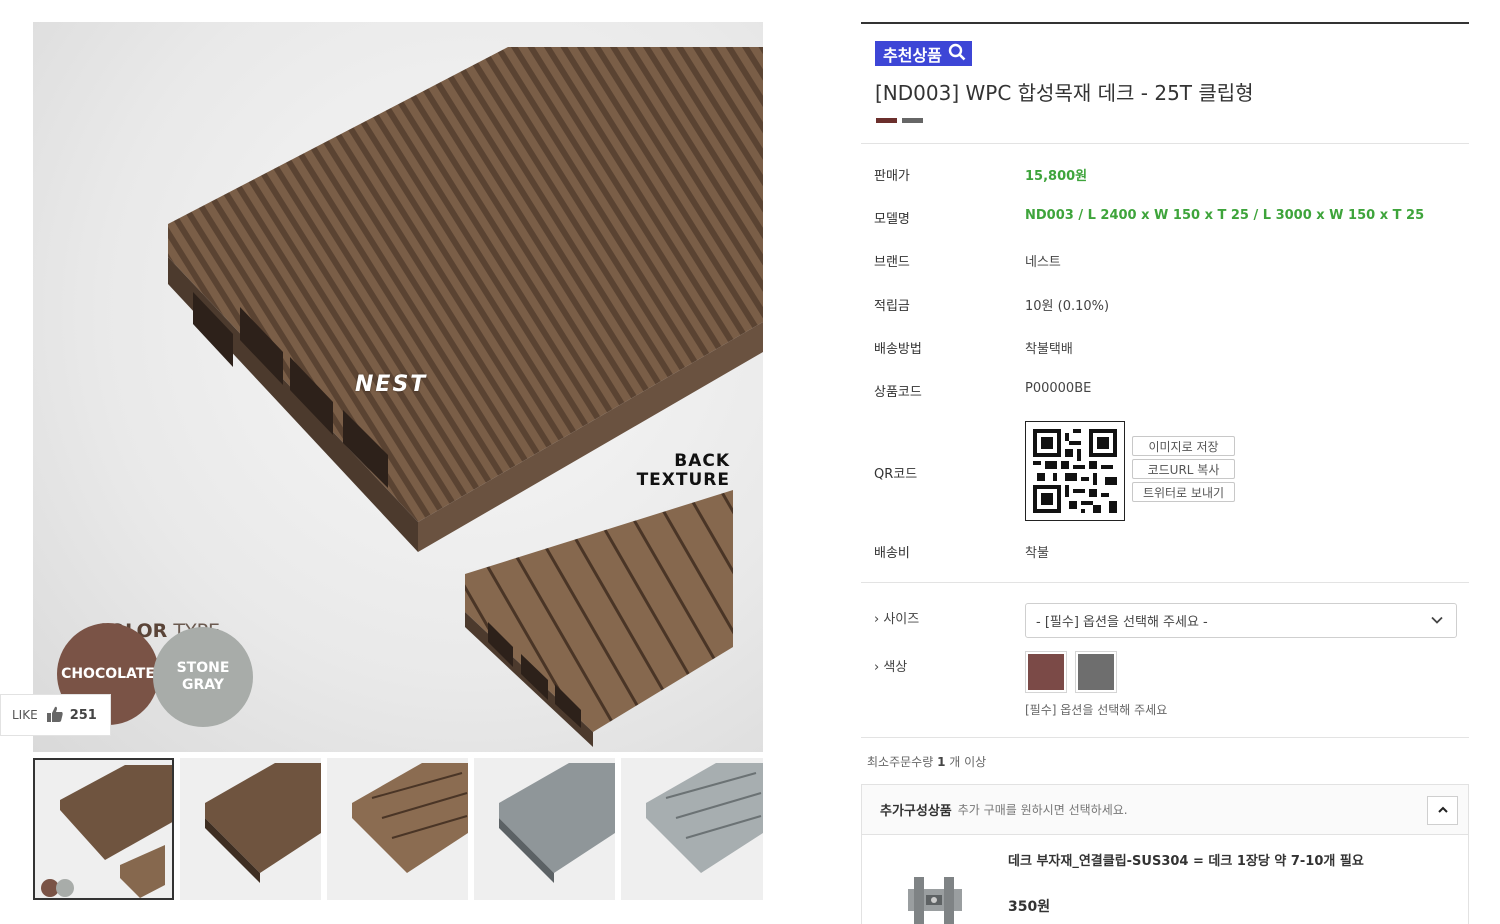 The width and height of the screenshot is (1500, 924). Describe the element at coordinates (891, 667) in the screenshot. I see `color-option-label: › 색상` at that location.